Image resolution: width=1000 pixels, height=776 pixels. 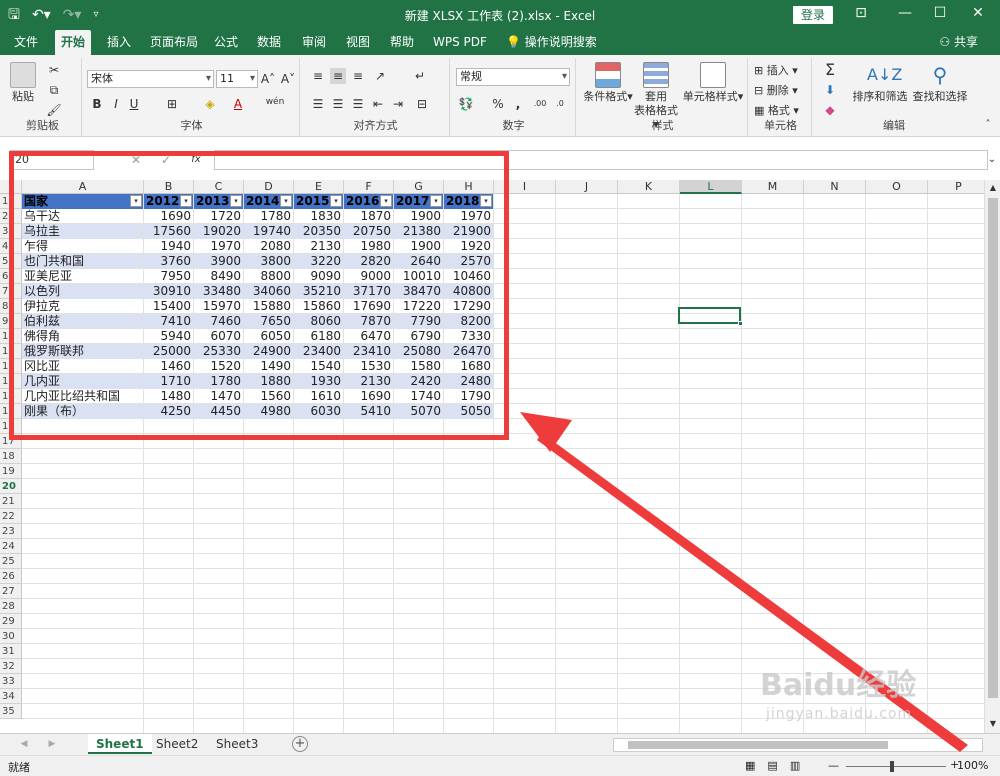 I want to click on column-header-n: N, so click(x=835, y=187).